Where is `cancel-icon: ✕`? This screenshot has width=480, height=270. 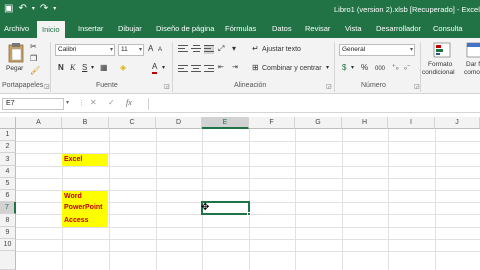 cancel-icon: ✕ is located at coordinates (93, 102).